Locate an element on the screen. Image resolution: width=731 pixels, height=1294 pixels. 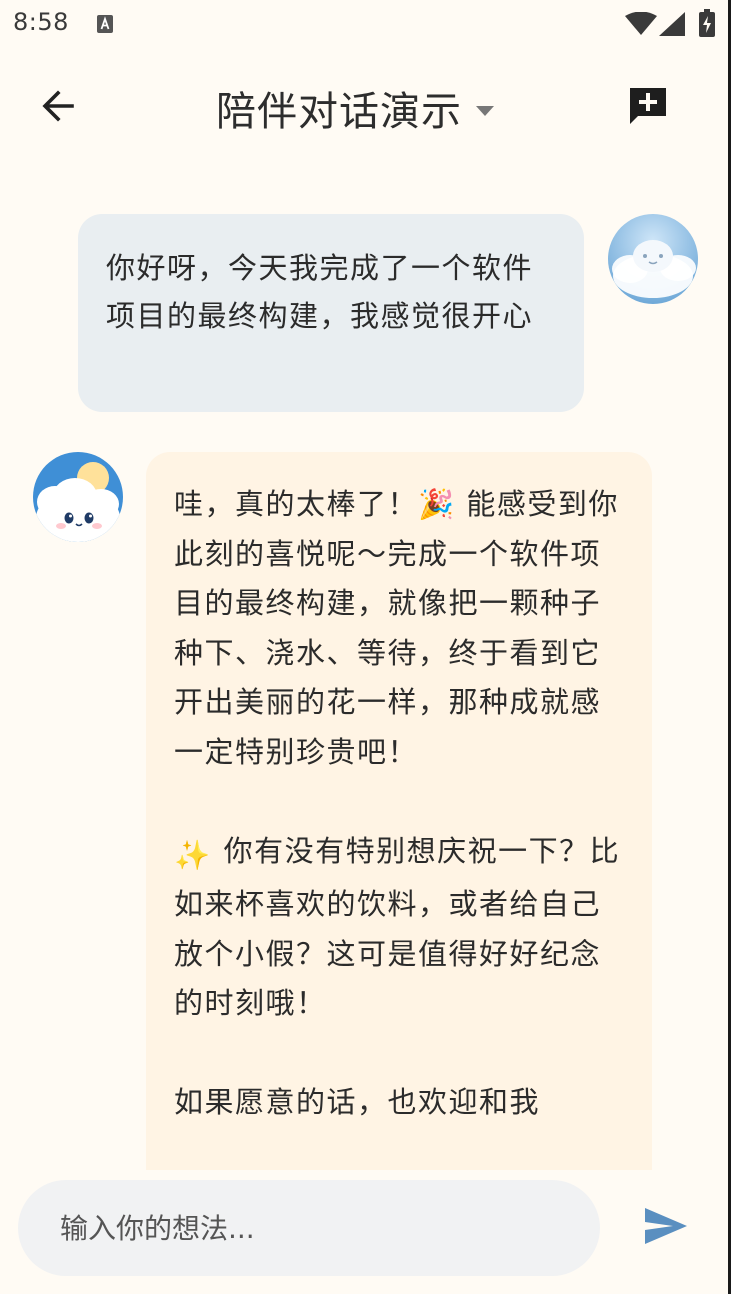
assistant-avatar is located at coordinates (78, 497).